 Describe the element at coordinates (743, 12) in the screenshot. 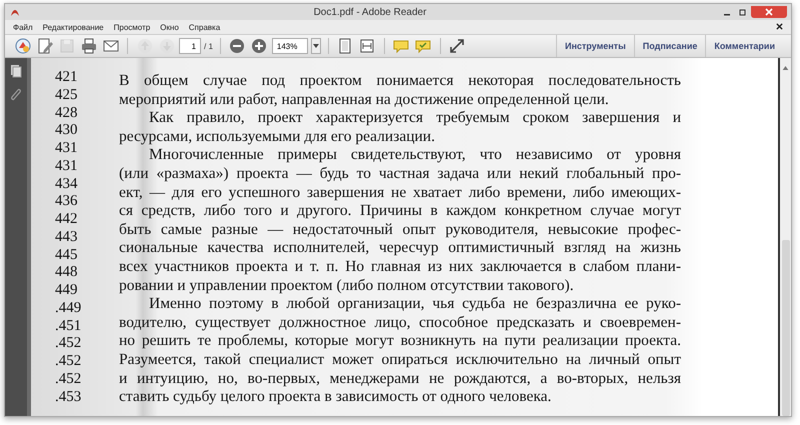

I see `restore-icon` at that location.